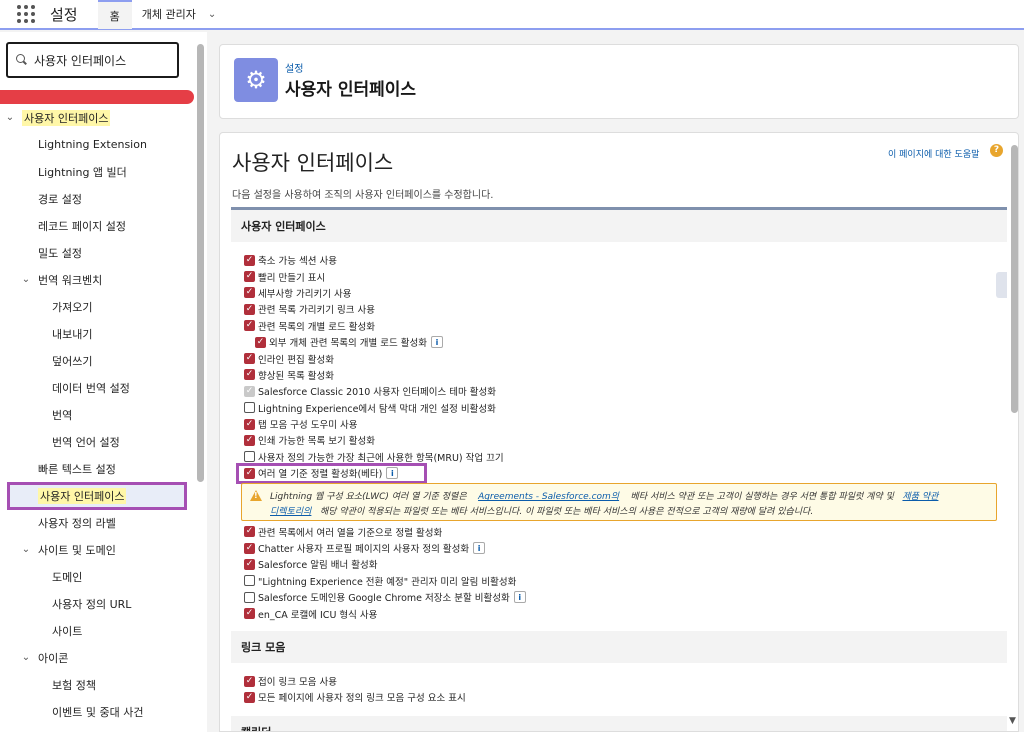  I want to click on global-header: 설정 홈 개체 관리자 ⌄, so click(512, 15).